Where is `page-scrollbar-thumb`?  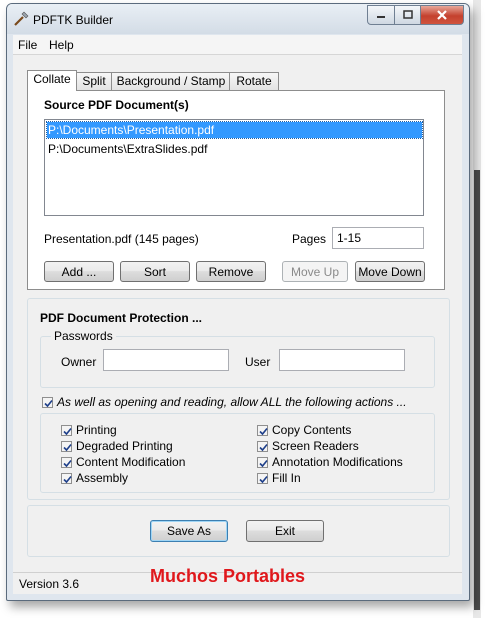 page-scrollbar-thumb is located at coordinates (477, 390).